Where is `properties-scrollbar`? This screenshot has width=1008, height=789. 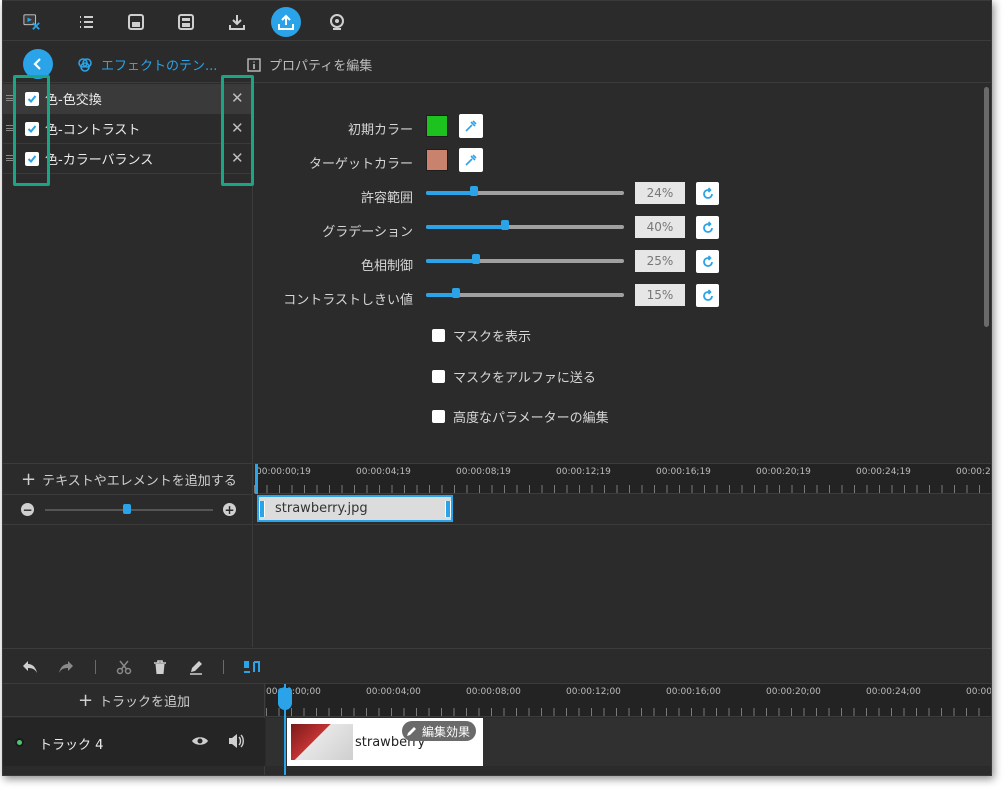
properties-scrollbar is located at coordinates (986, 207).